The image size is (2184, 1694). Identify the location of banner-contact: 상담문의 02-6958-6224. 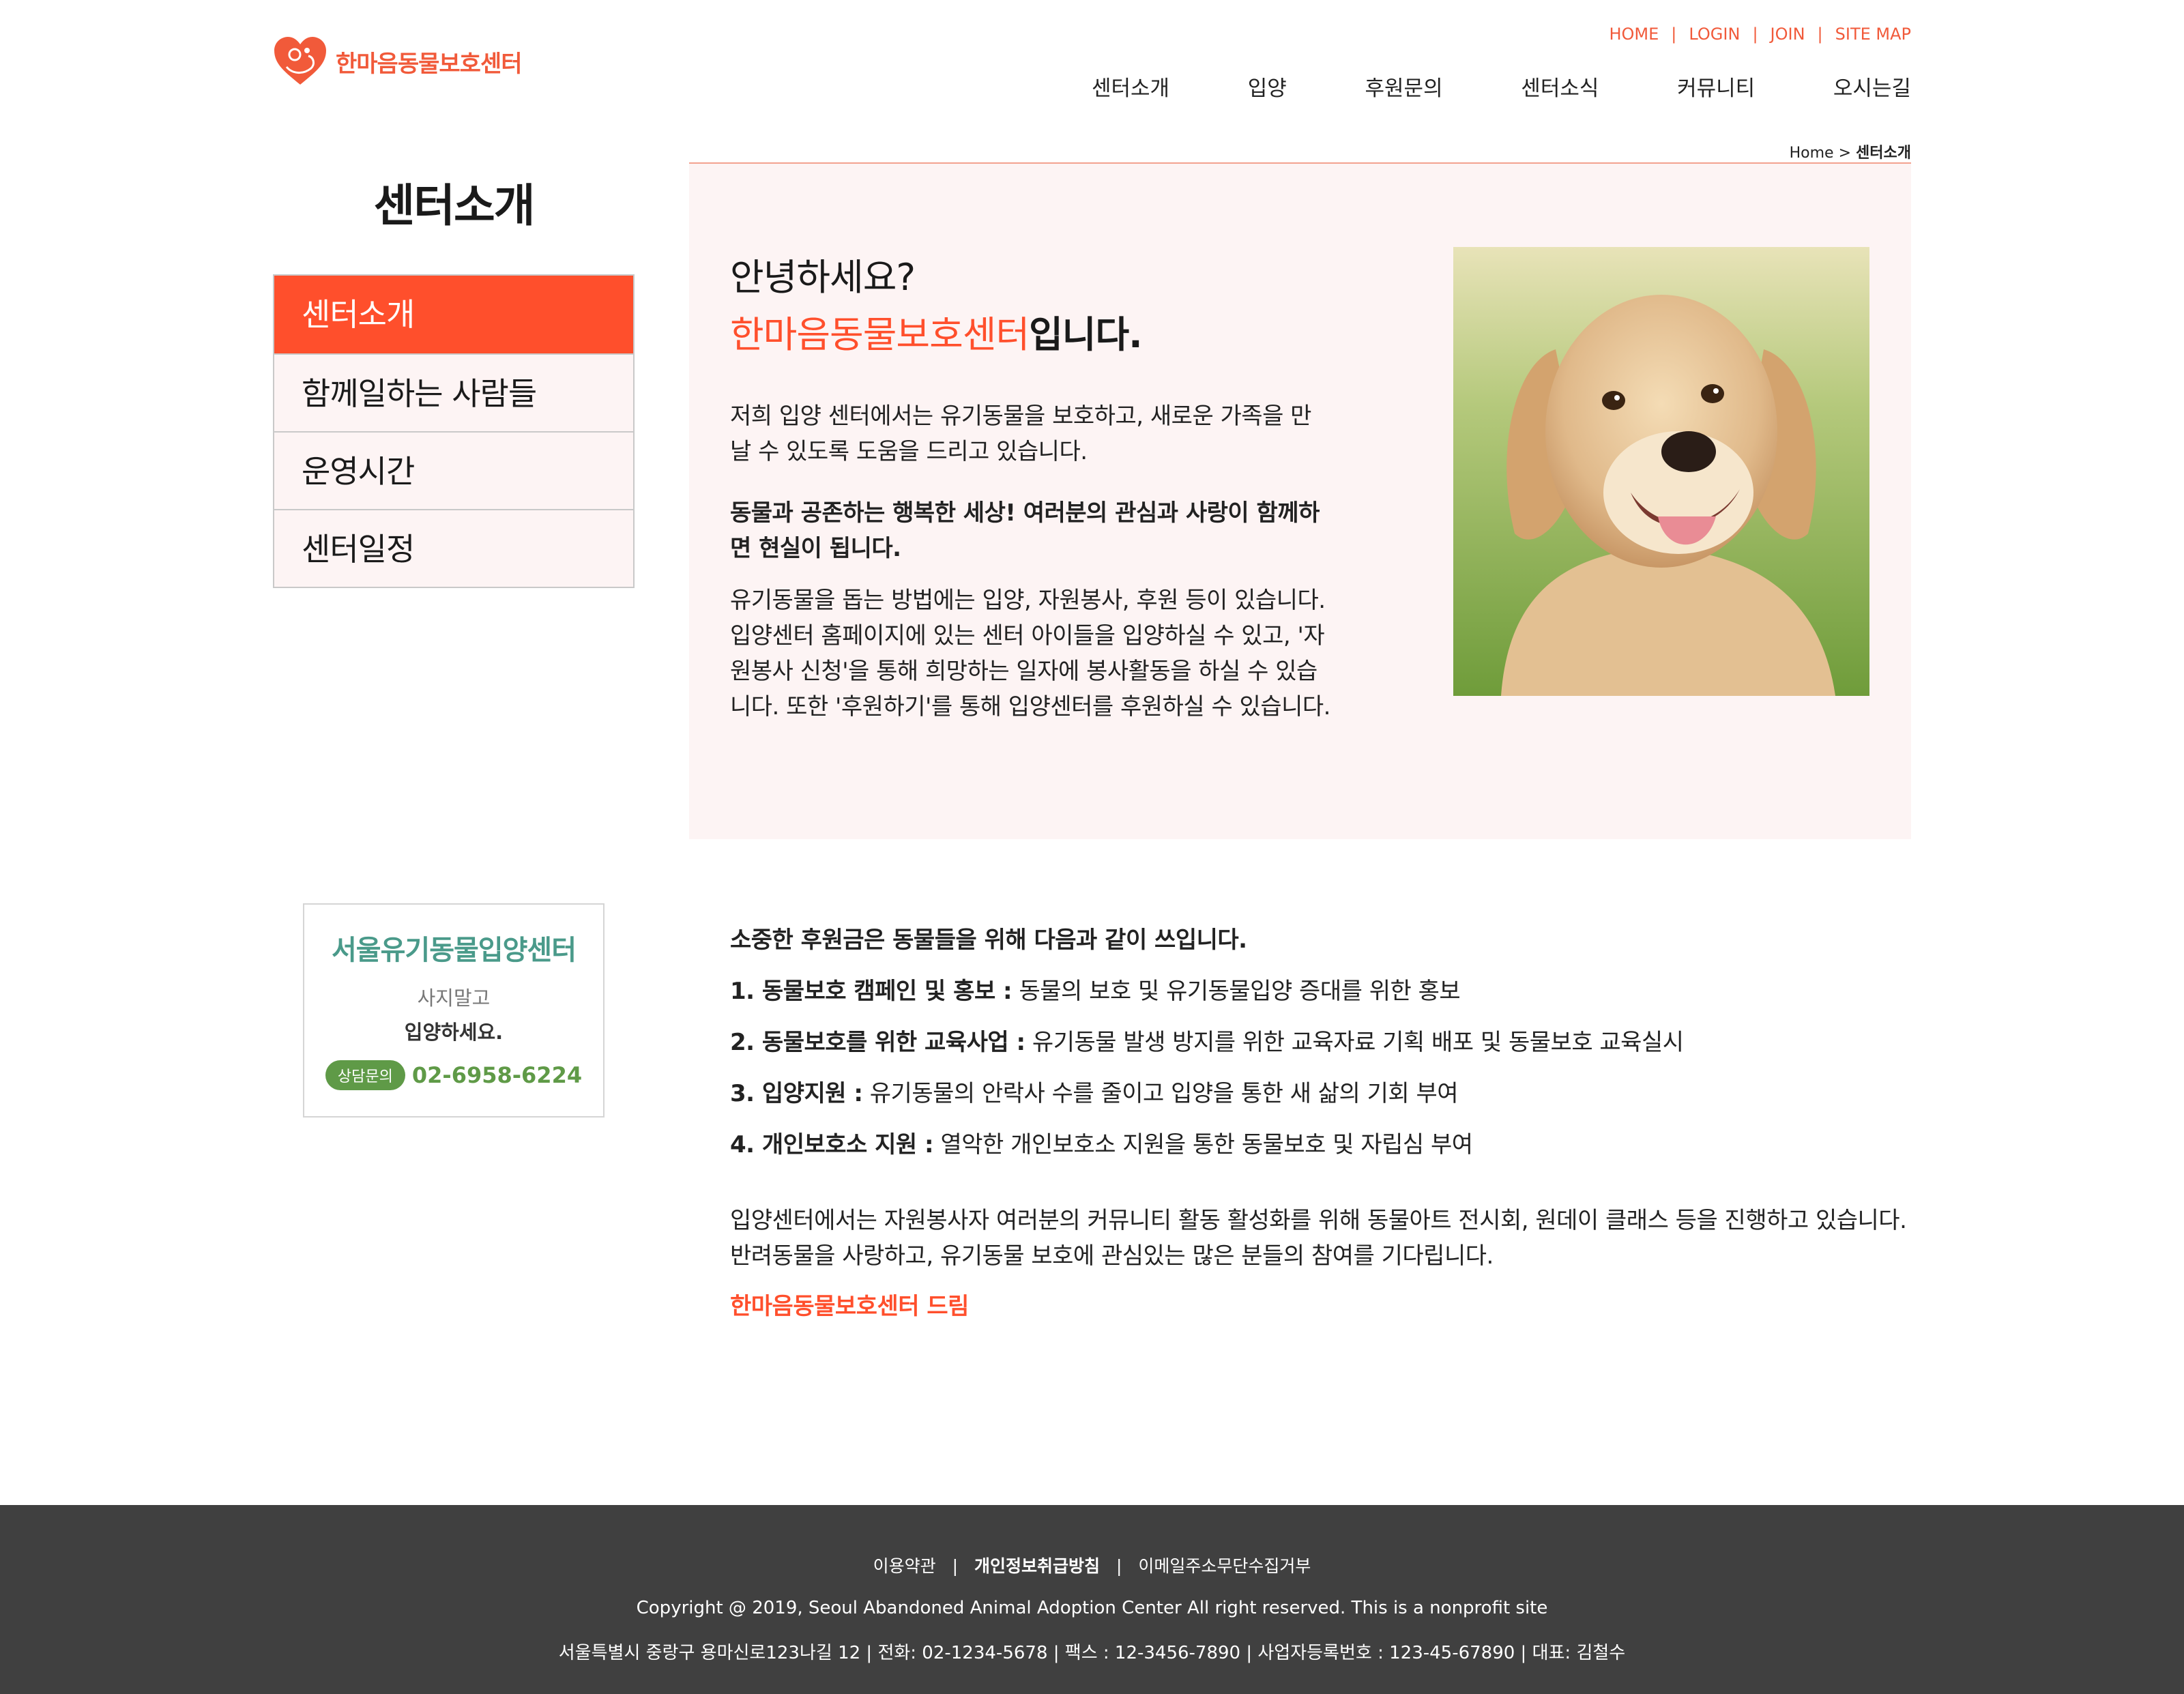
(453, 1075).